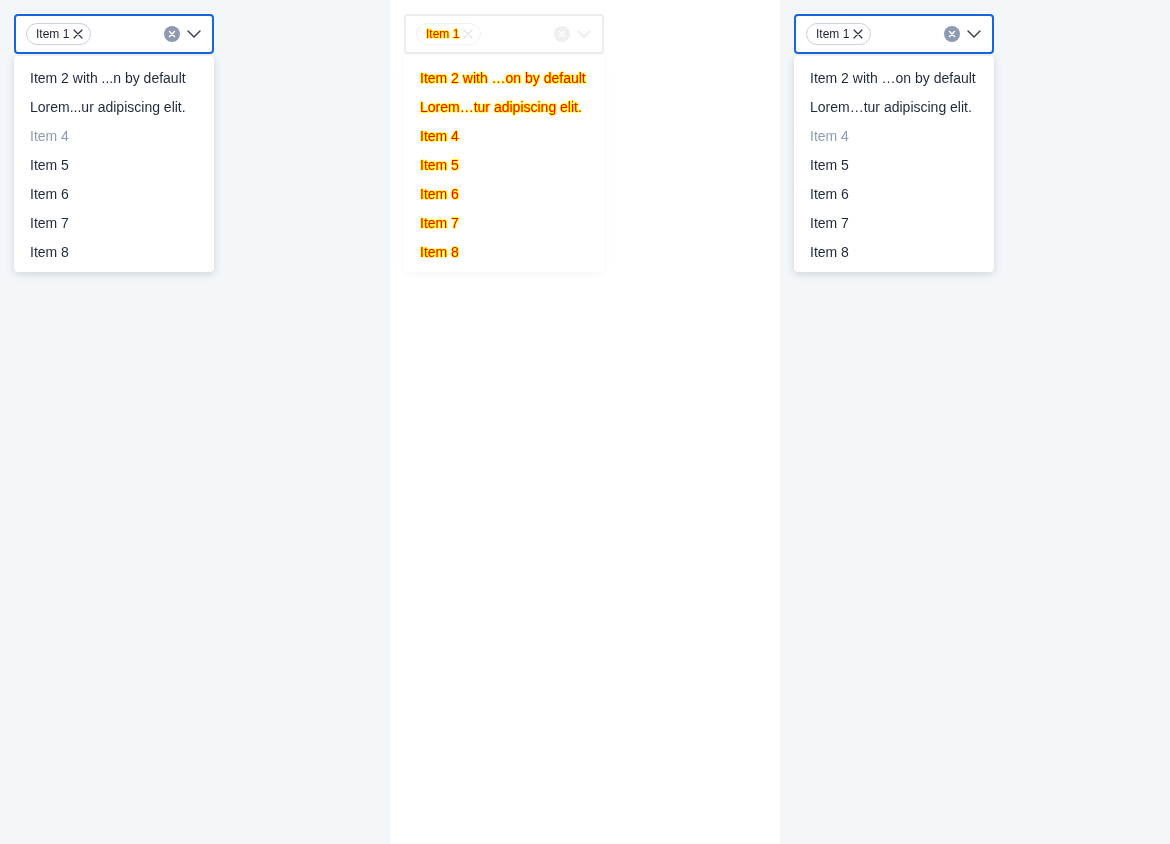 The width and height of the screenshot is (1170, 844). What do you see at coordinates (504, 136) in the screenshot?
I see `menu-option: Item 4` at bounding box center [504, 136].